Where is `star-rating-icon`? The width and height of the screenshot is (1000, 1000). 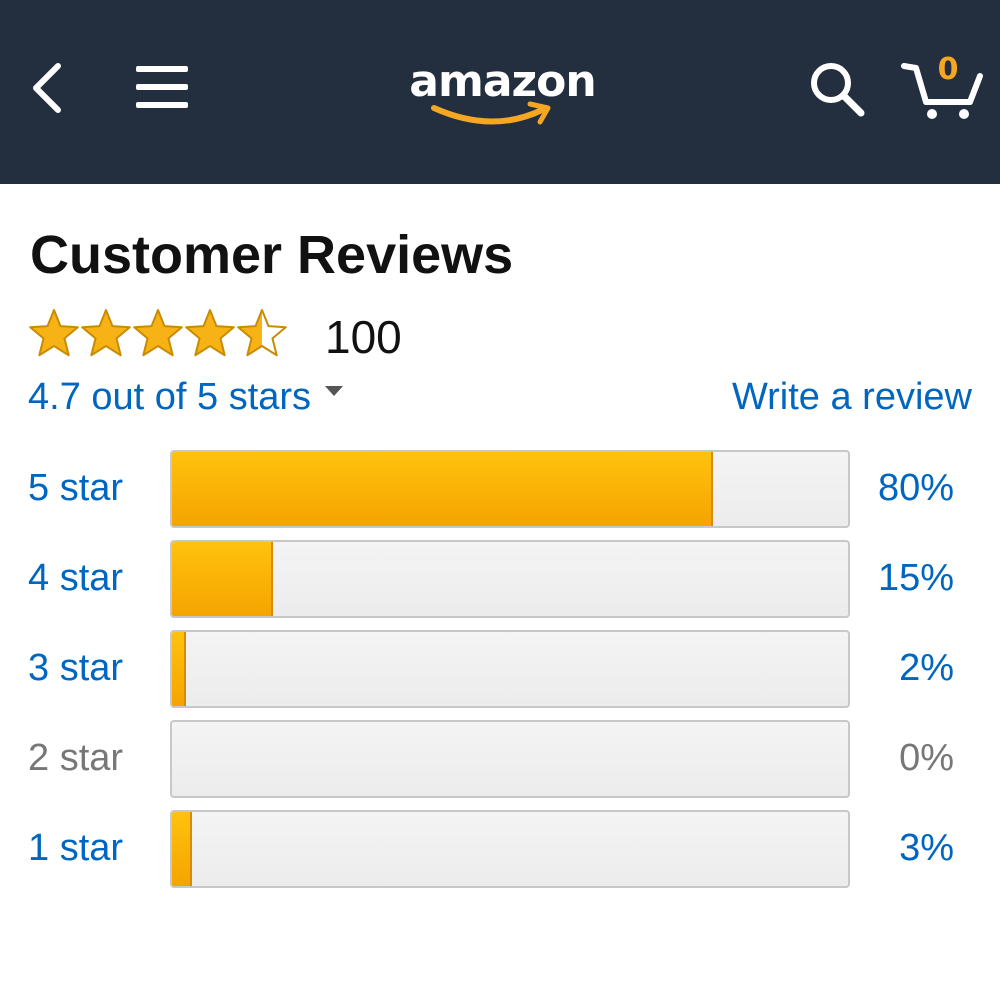 star-rating-icon is located at coordinates (158, 333).